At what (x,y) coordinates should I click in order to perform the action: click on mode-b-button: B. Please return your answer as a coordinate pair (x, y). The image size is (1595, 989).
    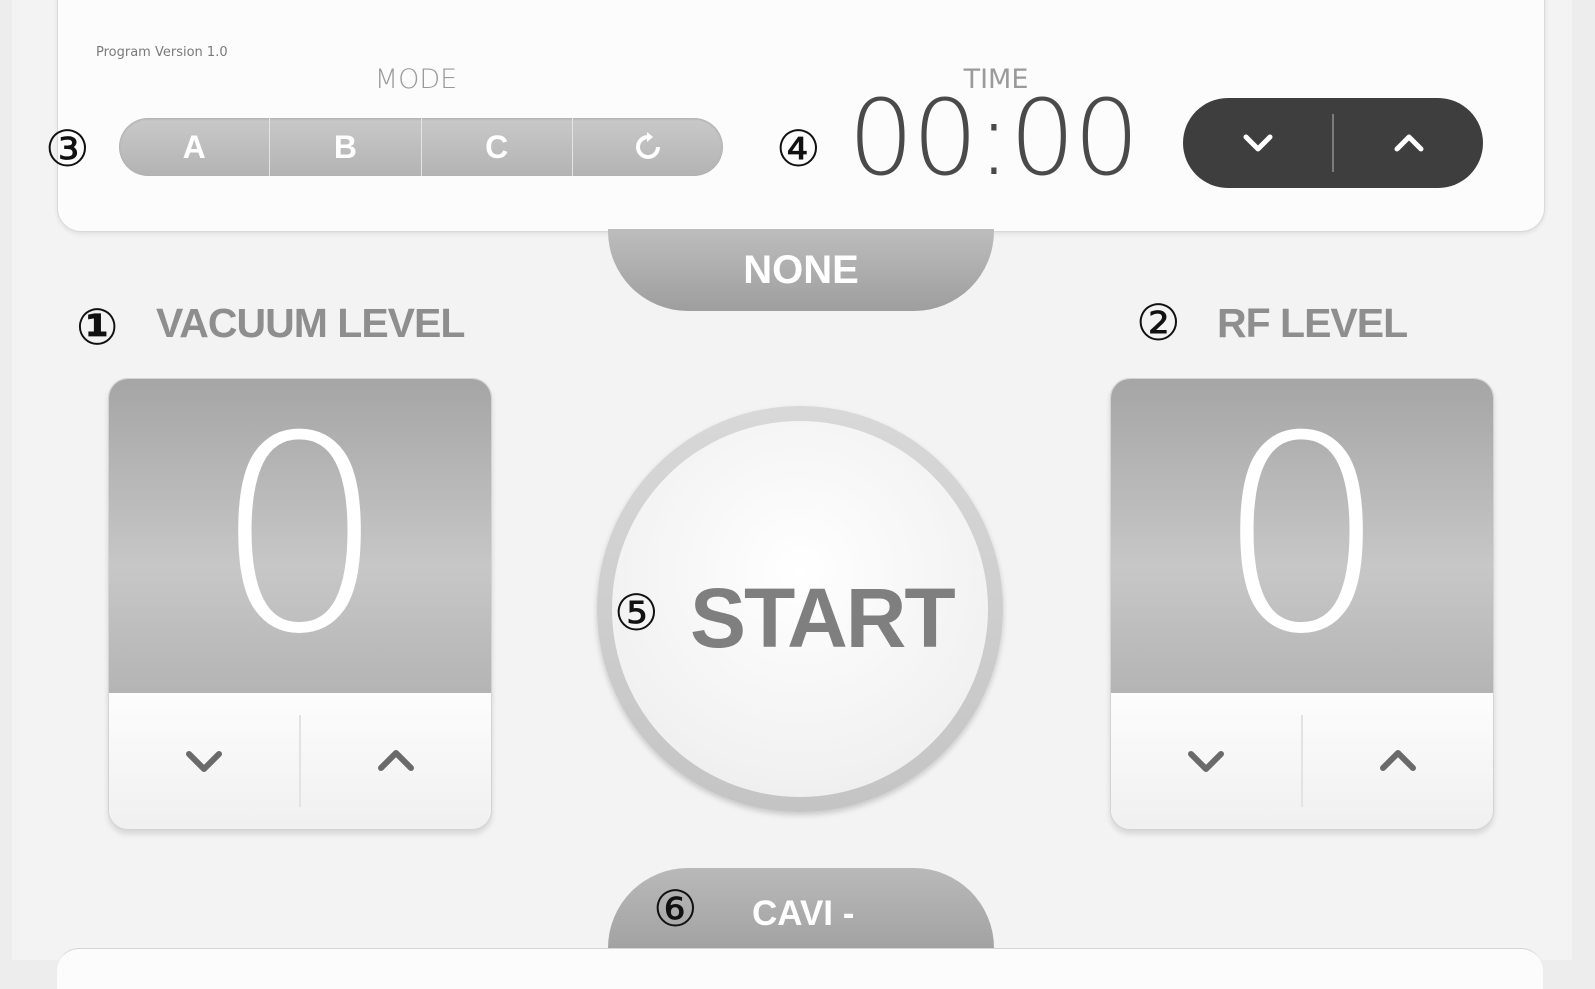
    Looking at the image, I should click on (346, 147).